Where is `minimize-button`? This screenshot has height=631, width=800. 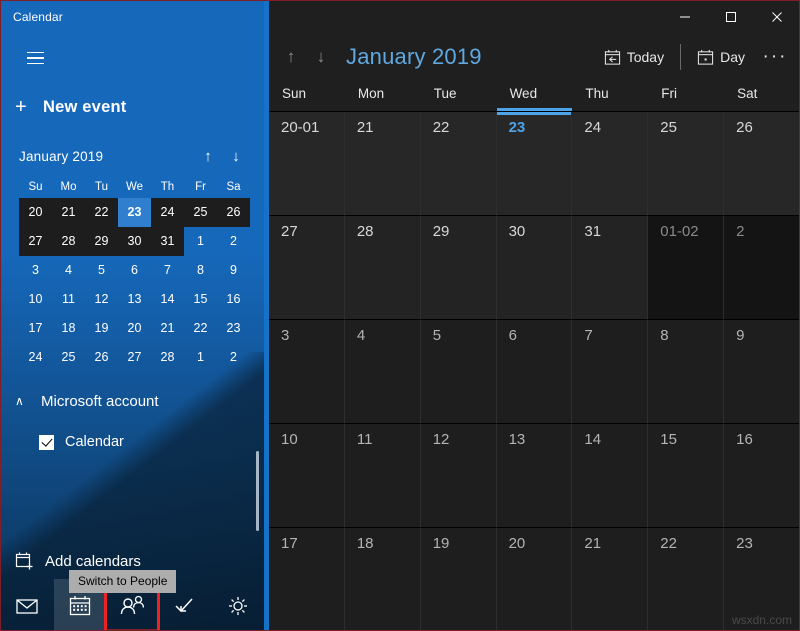
minimize-button is located at coordinates (685, 17).